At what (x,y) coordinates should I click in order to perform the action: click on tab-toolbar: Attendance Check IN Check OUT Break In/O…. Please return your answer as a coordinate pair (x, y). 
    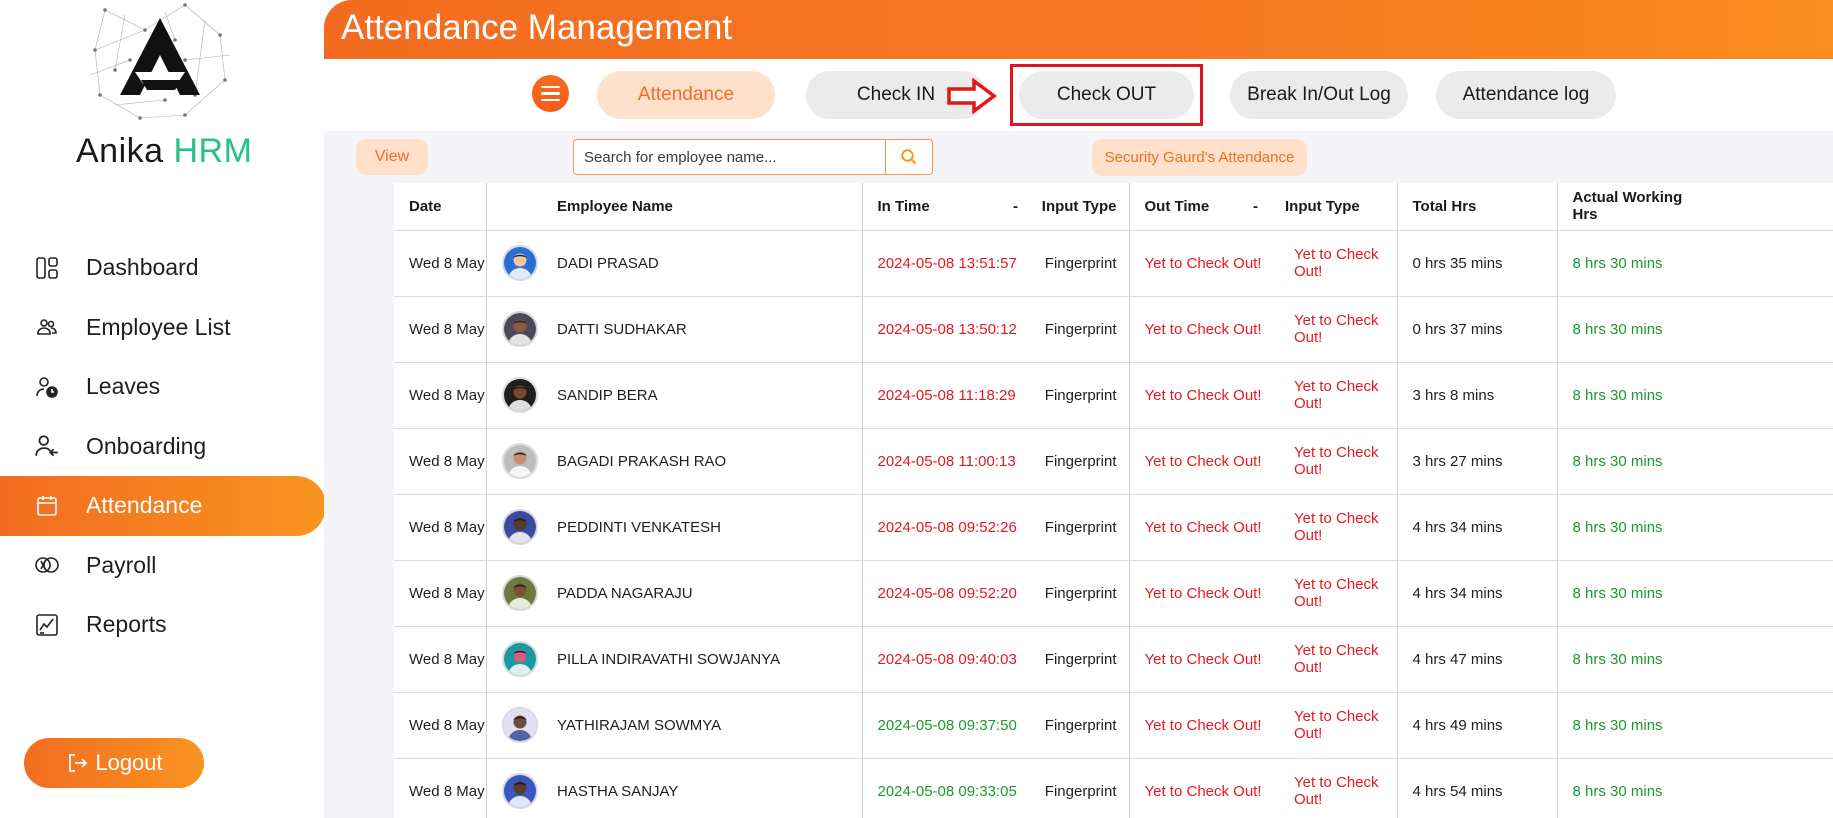
    Looking at the image, I should click on (1078, 95).